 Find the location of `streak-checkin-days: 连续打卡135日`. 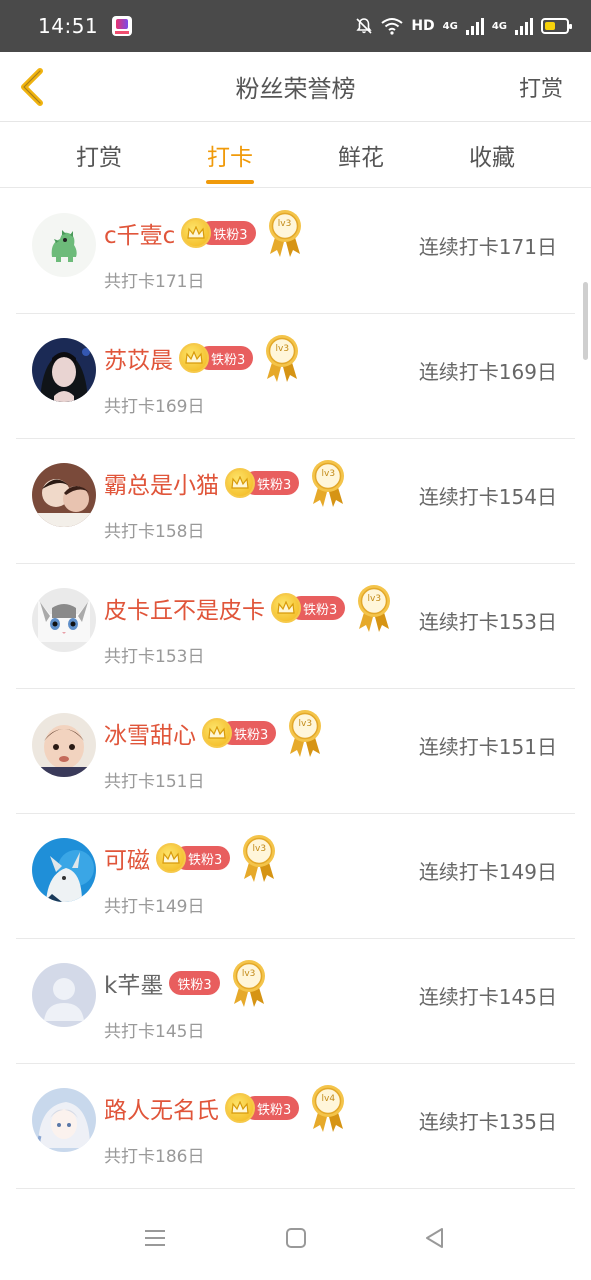

streak-checkin-days: 连续打卡135日 is located at coordinates (487, 1122).